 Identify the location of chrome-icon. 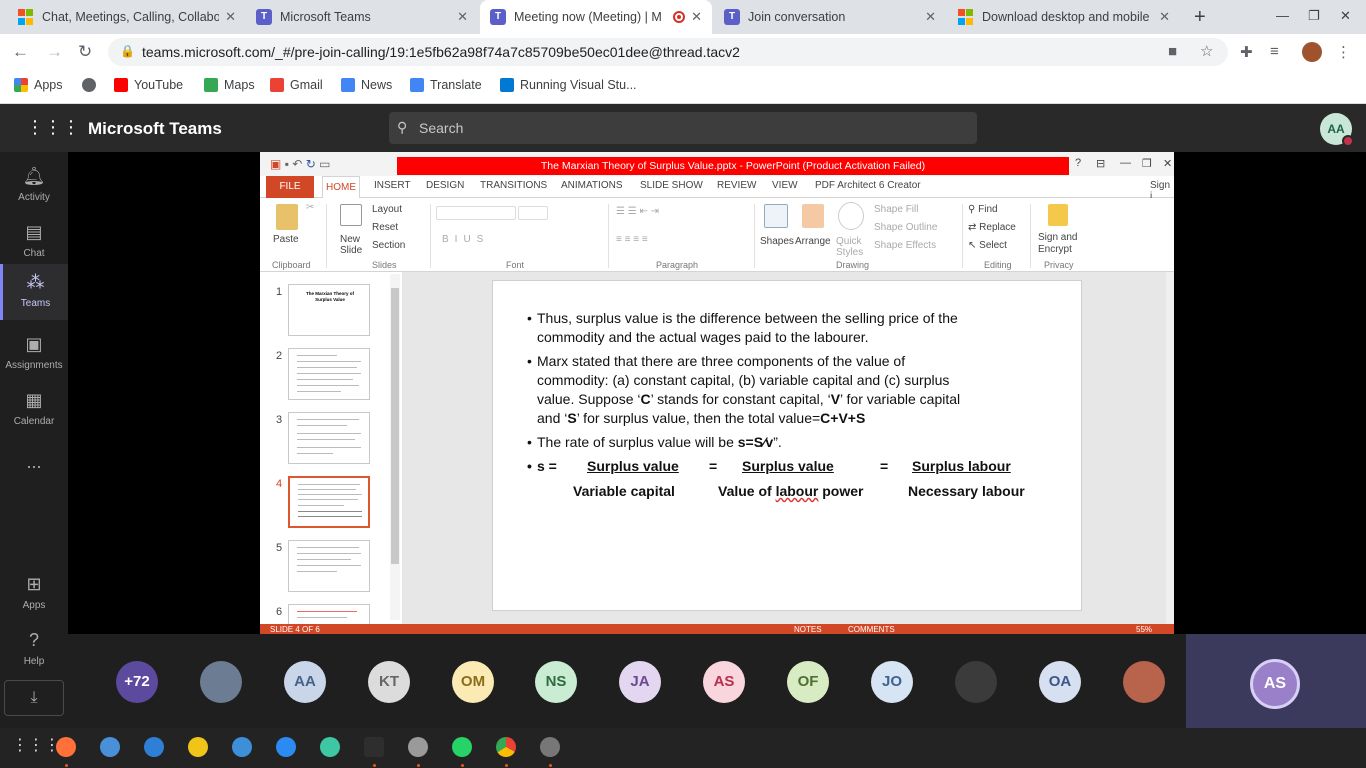
(506, 747).